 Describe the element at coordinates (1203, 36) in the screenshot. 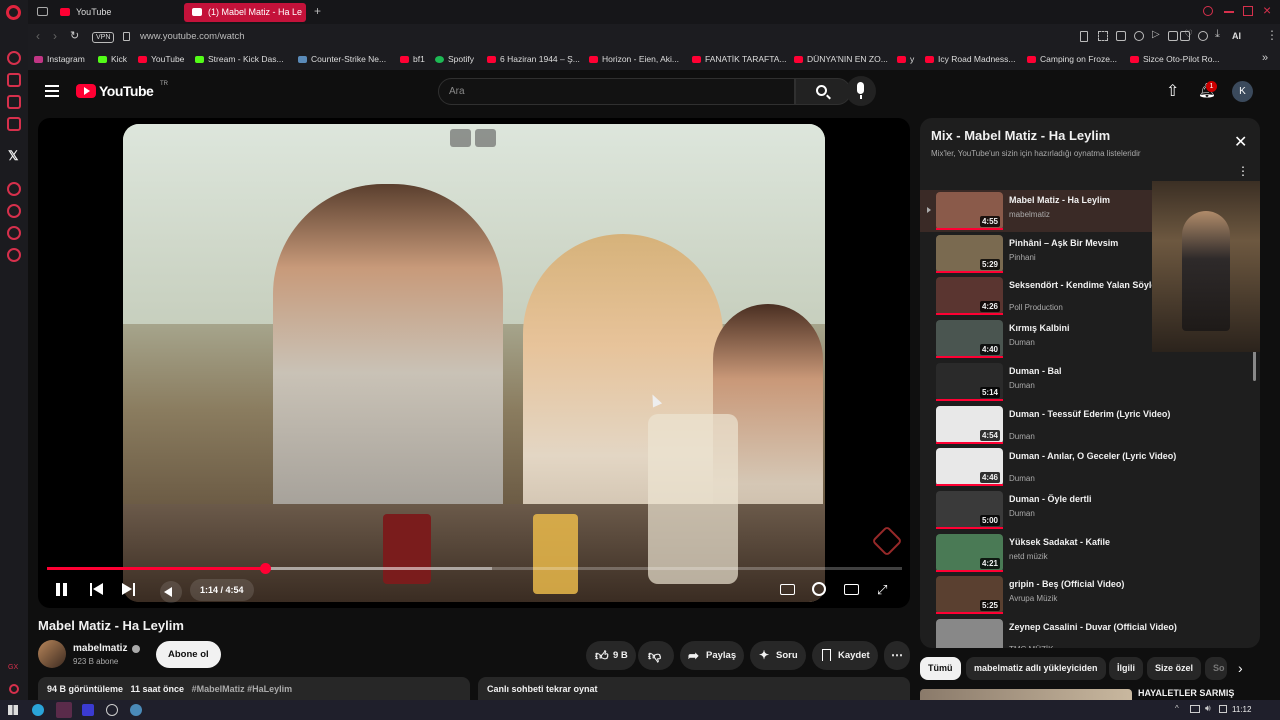

I see `share-icon` at that location.